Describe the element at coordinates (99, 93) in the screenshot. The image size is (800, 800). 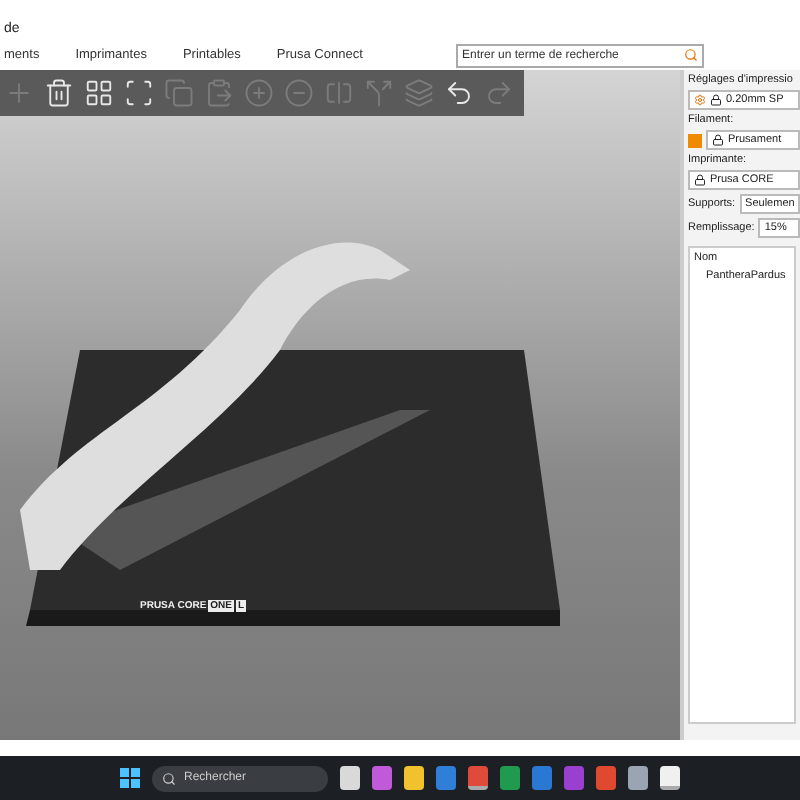
I see `grid-icon` at that location.